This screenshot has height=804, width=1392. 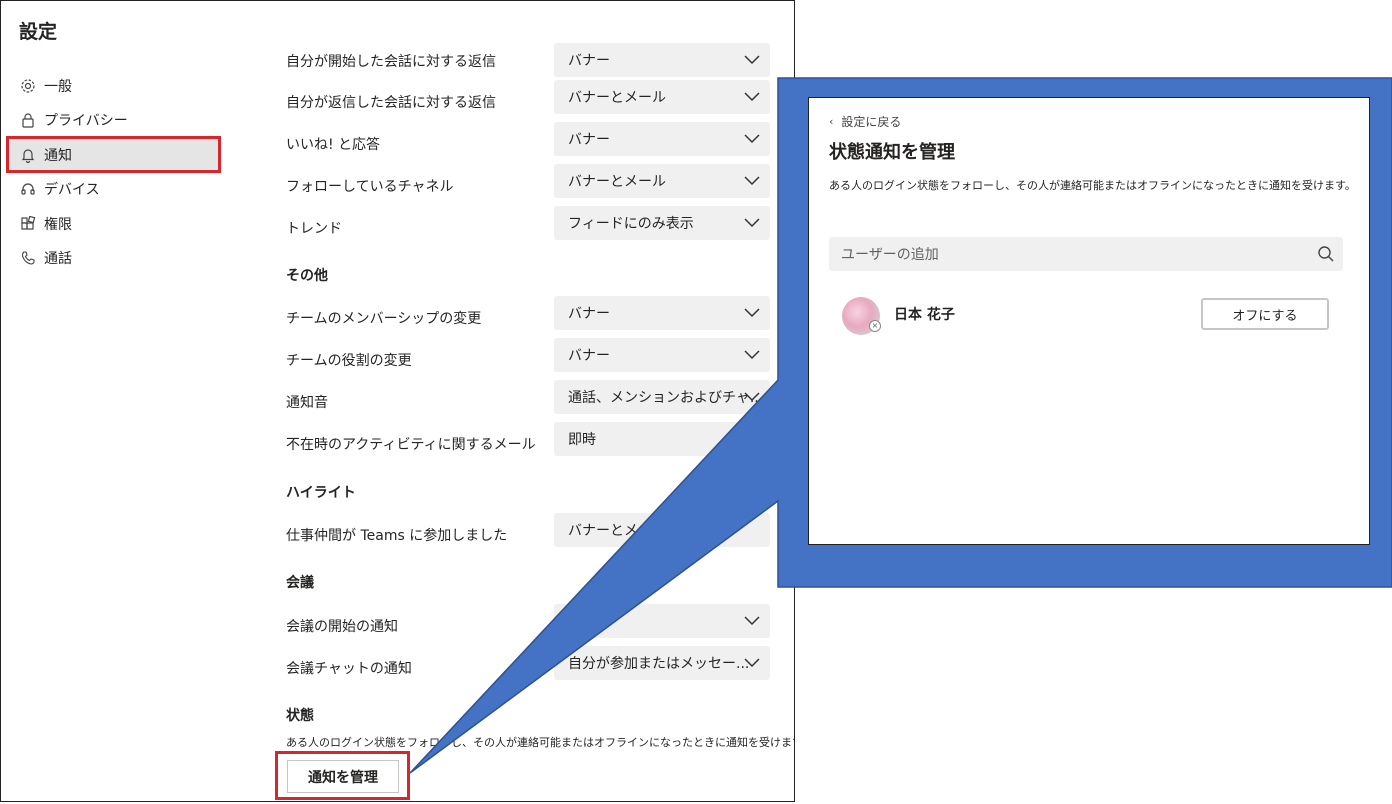 What do you see at coordinates (300, 716) in the screenshot?
I see `section-heading-status: 状態` at bounding box center [300, 716].